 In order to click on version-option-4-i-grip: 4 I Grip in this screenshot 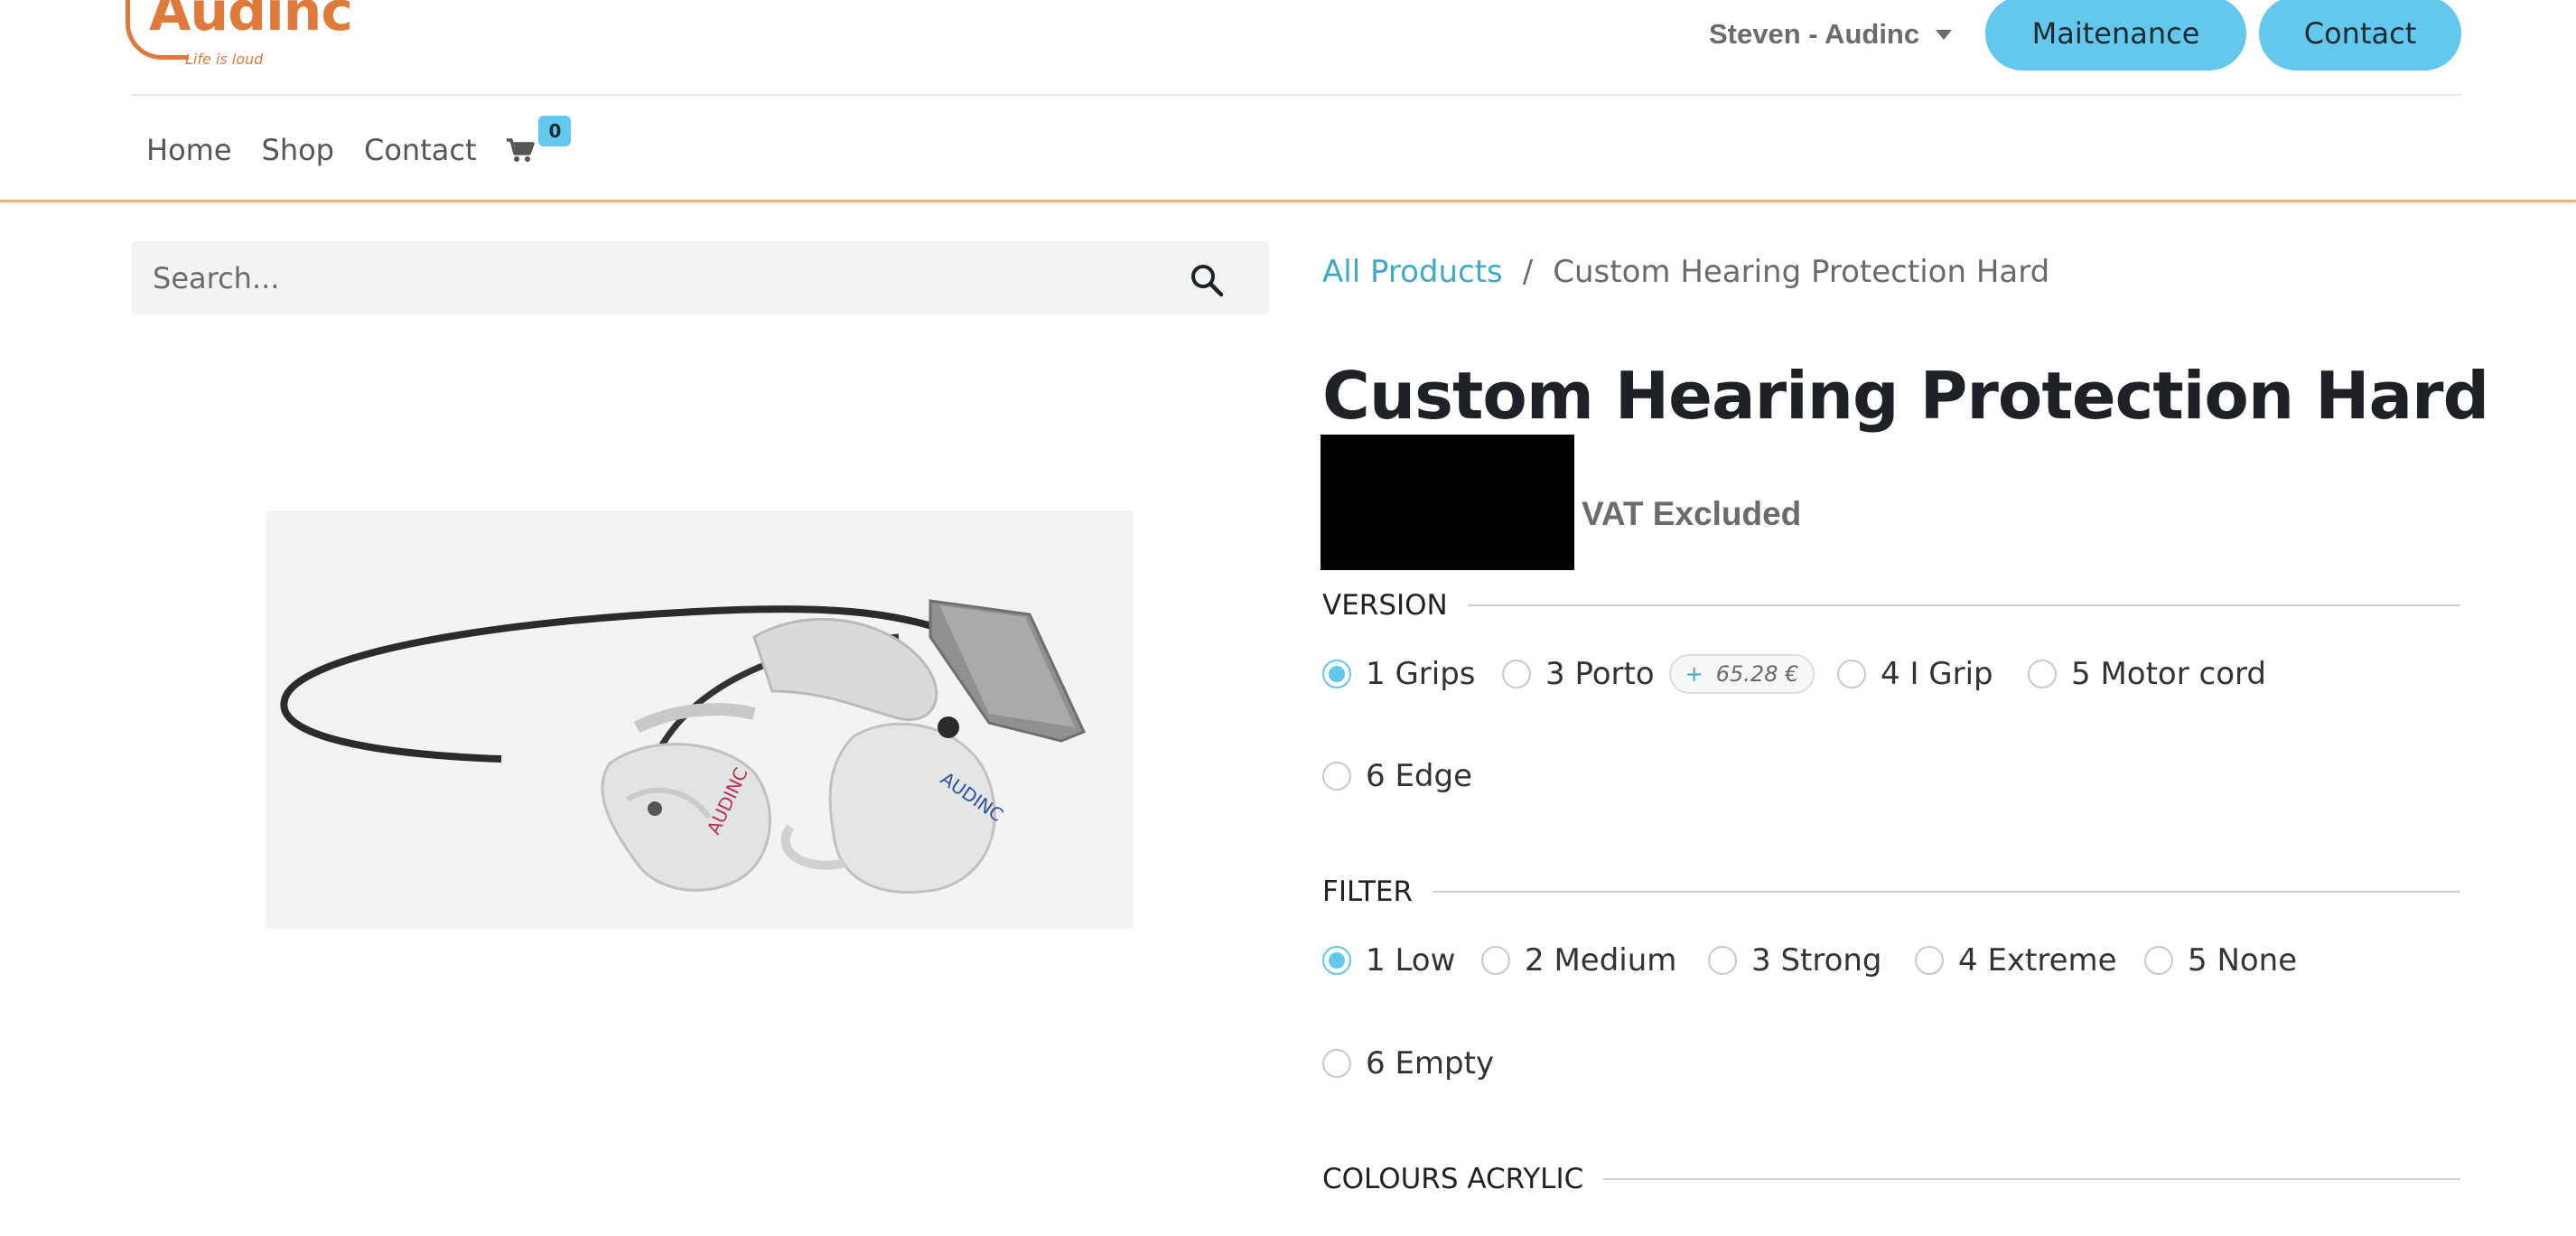, I will do `click(1915, 674)`.